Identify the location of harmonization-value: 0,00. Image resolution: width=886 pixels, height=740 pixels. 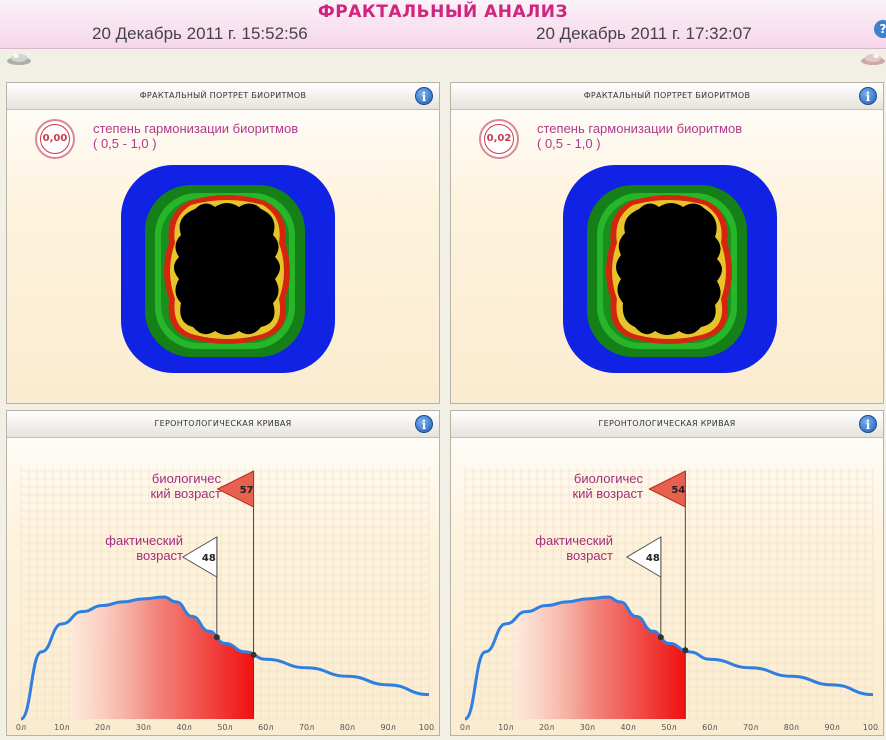
(55, 139).